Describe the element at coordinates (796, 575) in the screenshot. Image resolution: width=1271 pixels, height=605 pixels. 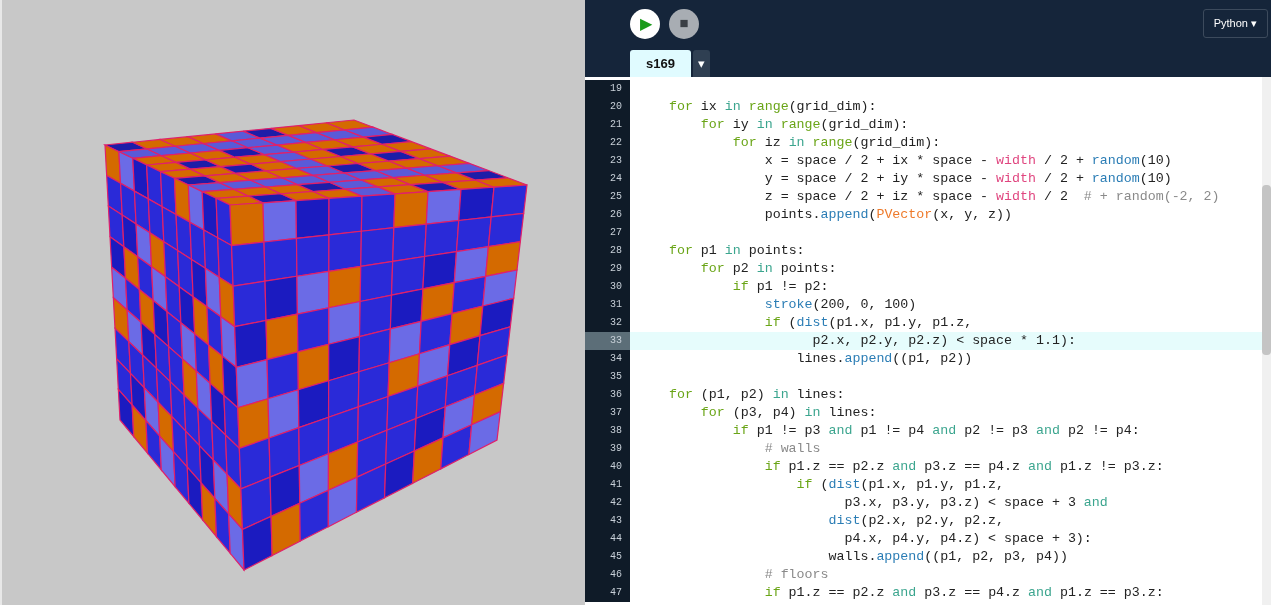
I see `code-line: # floors` at that location.